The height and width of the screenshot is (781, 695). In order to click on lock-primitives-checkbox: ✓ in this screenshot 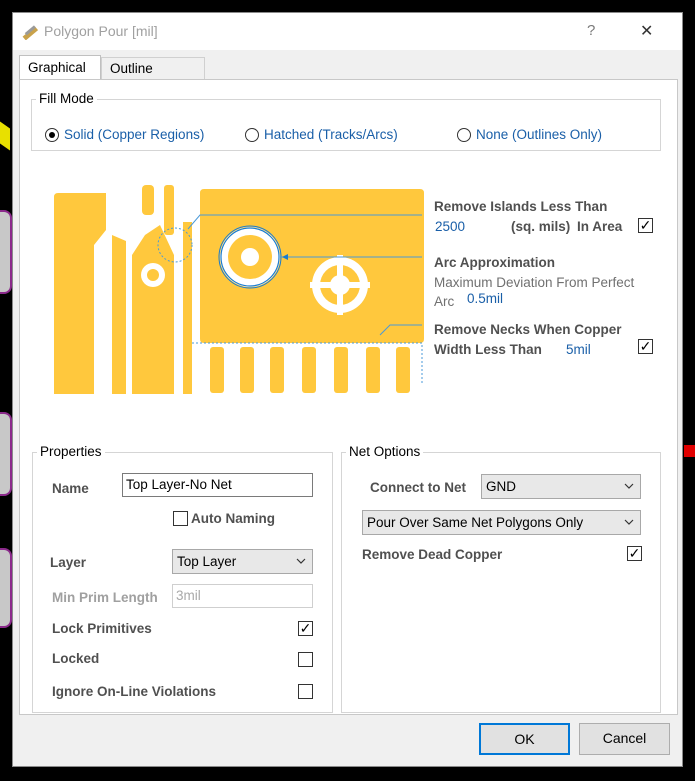, I will do `click(305, 628)`.